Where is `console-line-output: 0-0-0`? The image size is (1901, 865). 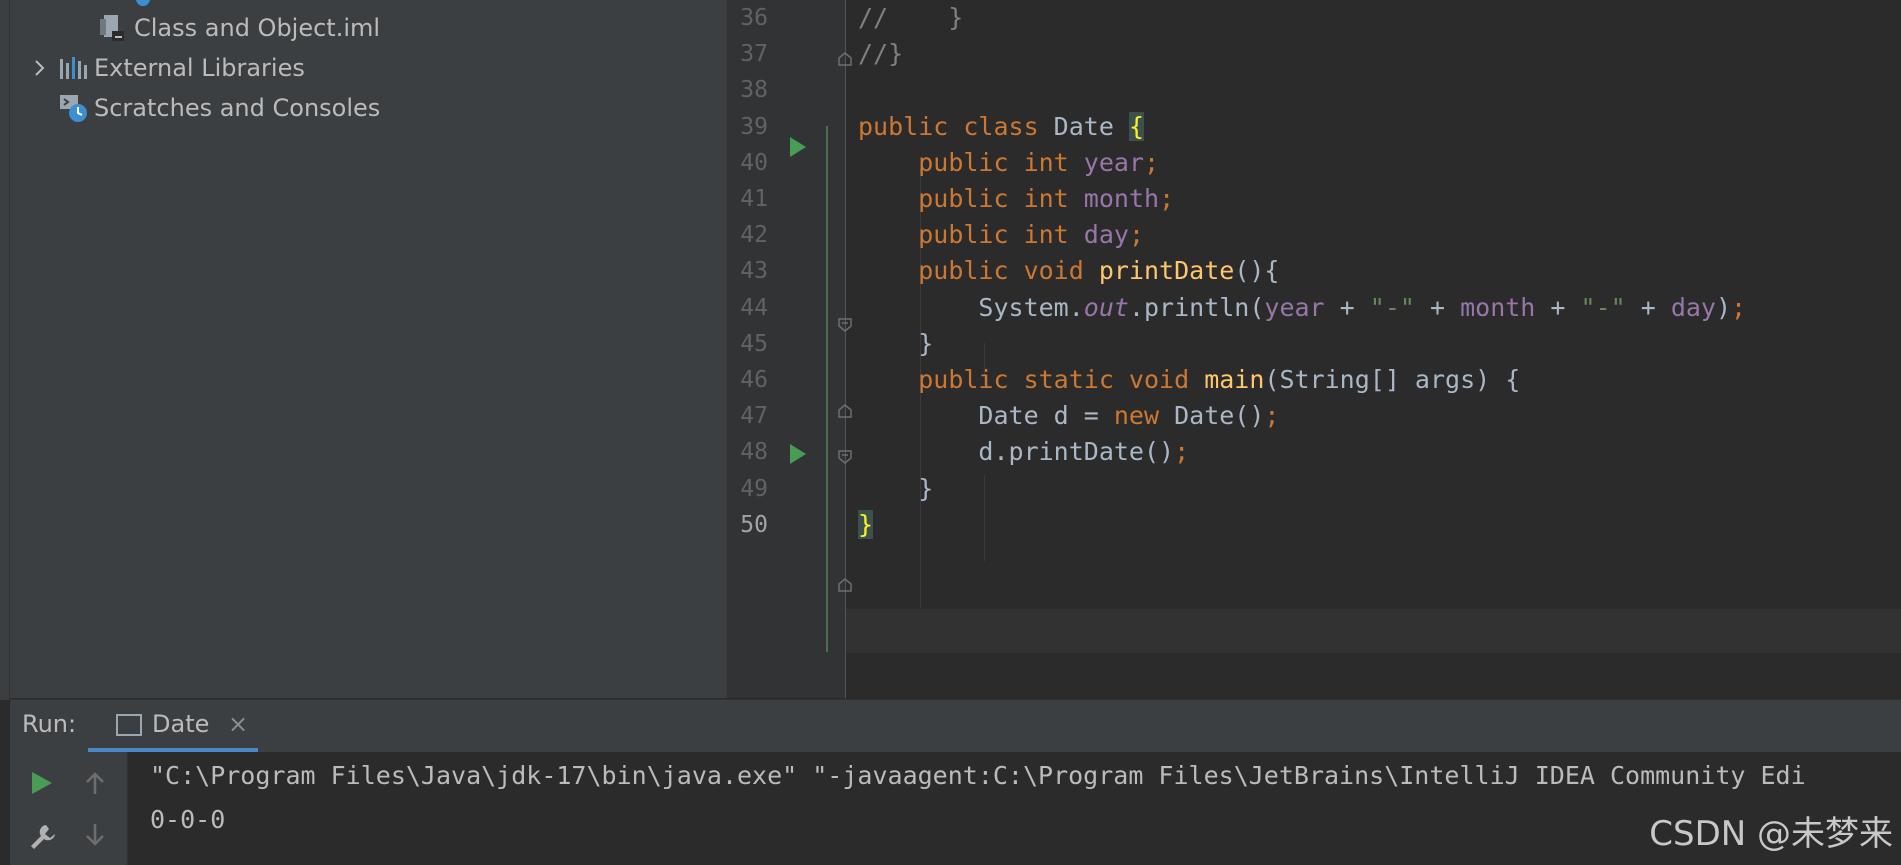 console-line-output: 0-0-0 is located at coordinates (188, 819).